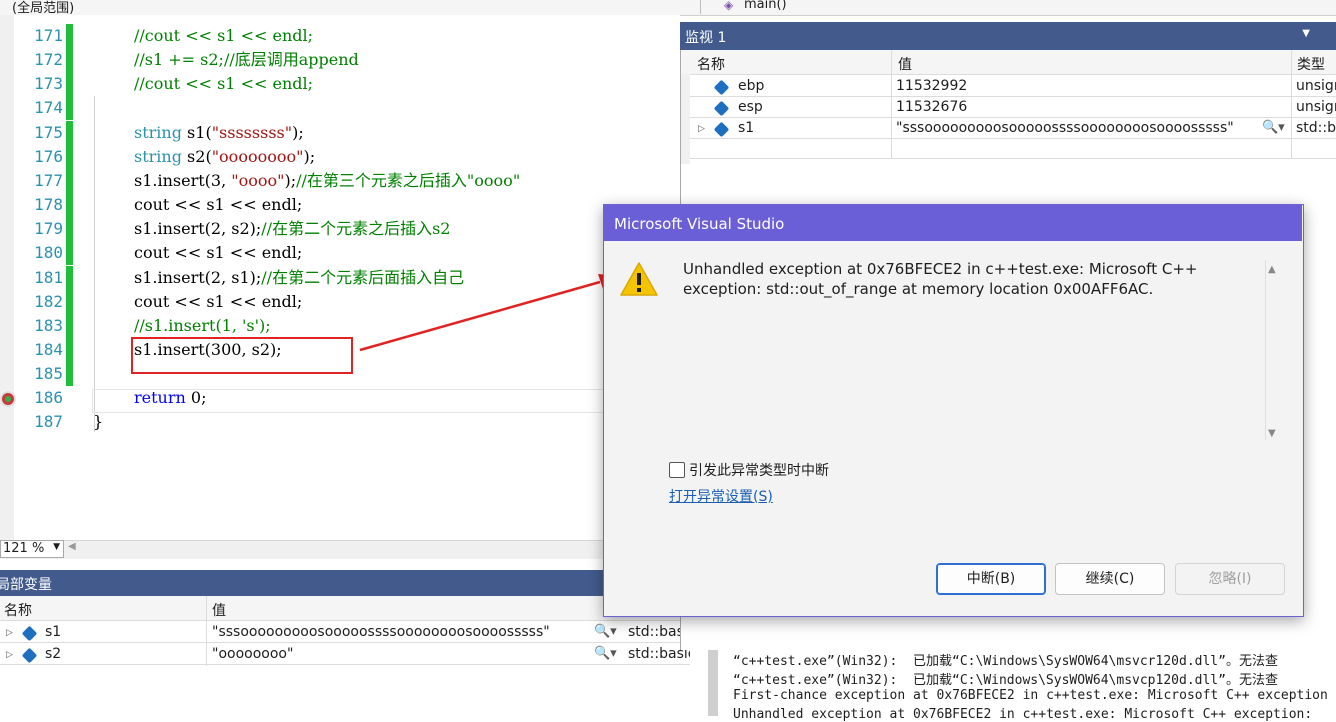 The width and height of the screenshot is (1336, 722). I want to click on ignore-button: 忽略(I), so click(1230, 579).